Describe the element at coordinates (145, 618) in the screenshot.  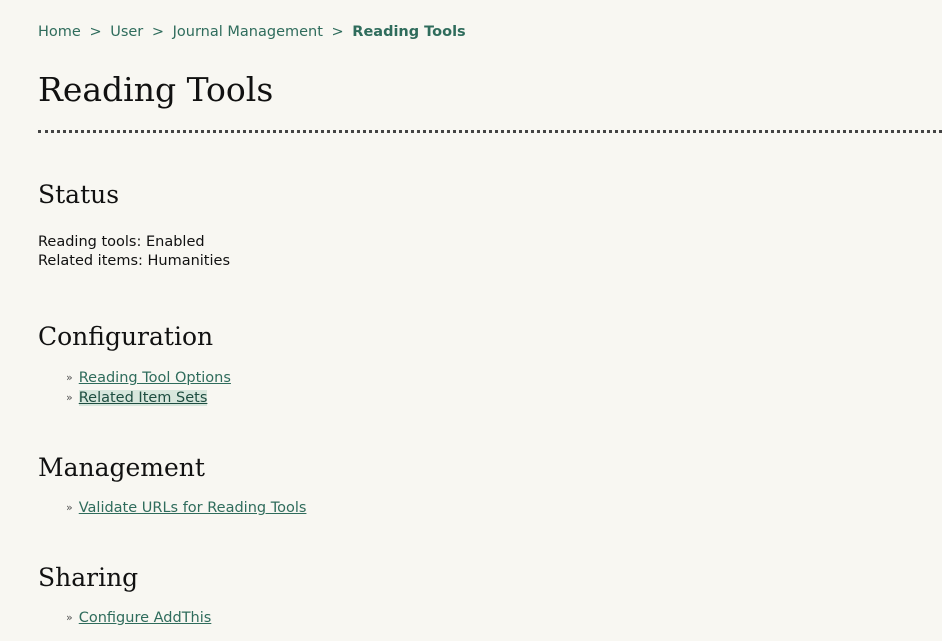
I see `configure-addthis-link: Configure AddThis` at that location.